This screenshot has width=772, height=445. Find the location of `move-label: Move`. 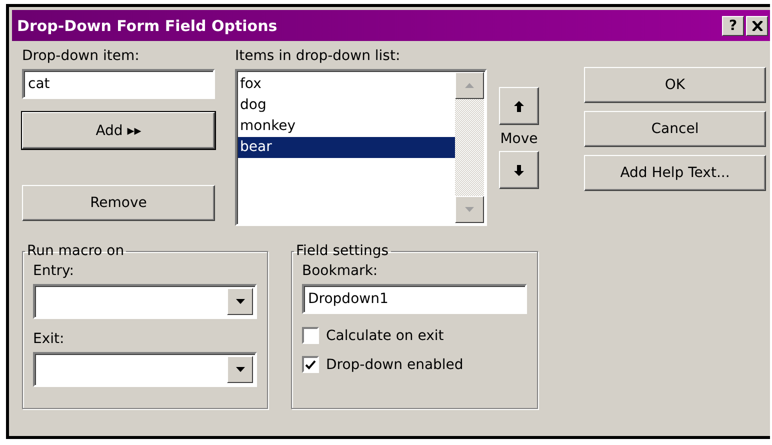

move-label: Move is located at coordinates (519, 139).